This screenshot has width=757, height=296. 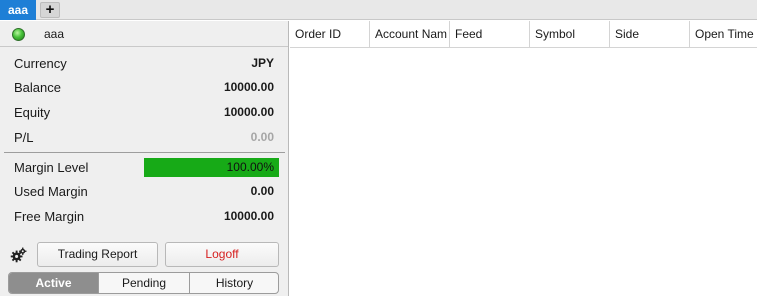 I want to click on history-view-button: History, so click(x=234, y=283).